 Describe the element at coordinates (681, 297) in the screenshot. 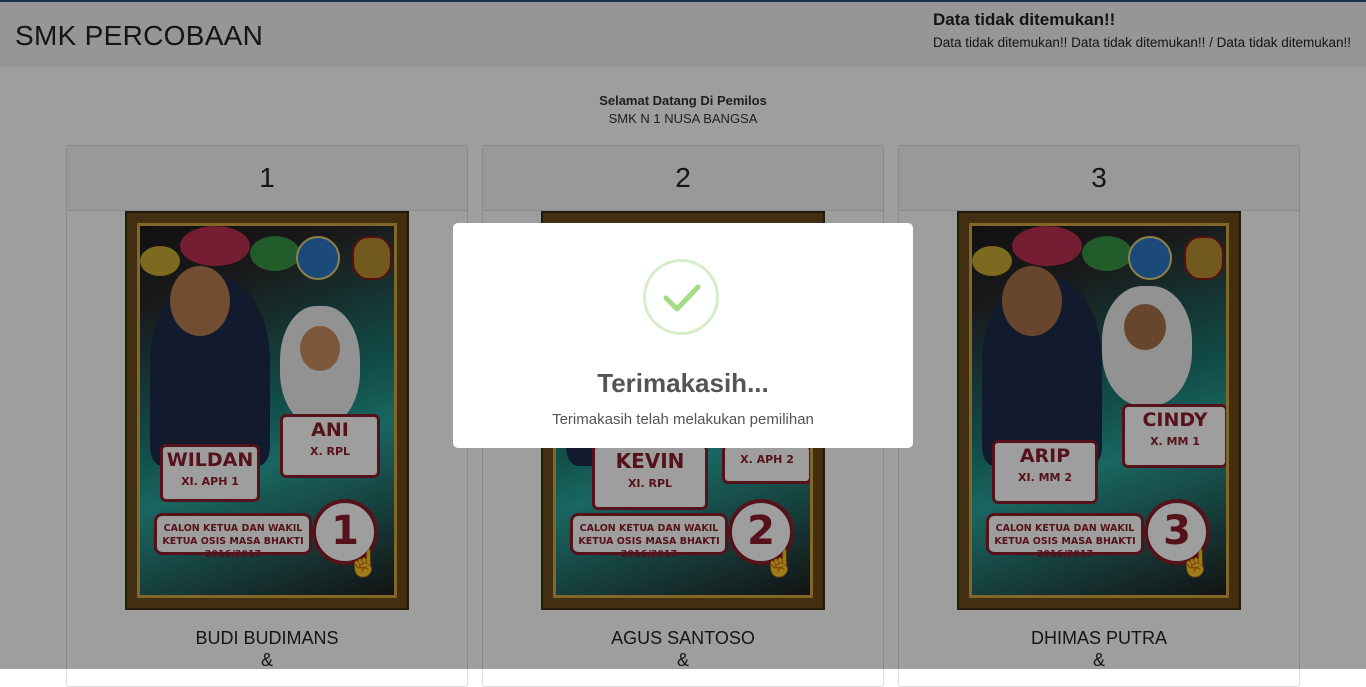

I see `success-check-icon` at that location.